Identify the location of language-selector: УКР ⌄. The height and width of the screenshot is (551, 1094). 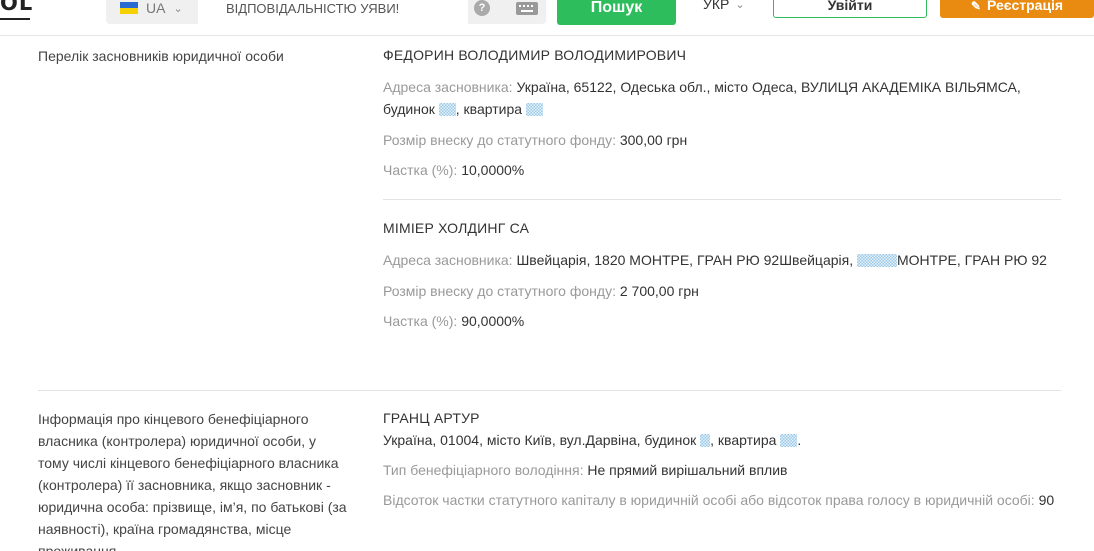
(724, 8).